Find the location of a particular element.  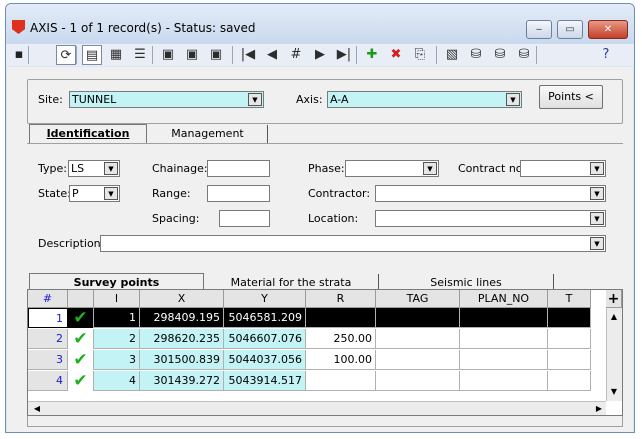

cell-r: 100.00 is located at coordinates (341, 360).